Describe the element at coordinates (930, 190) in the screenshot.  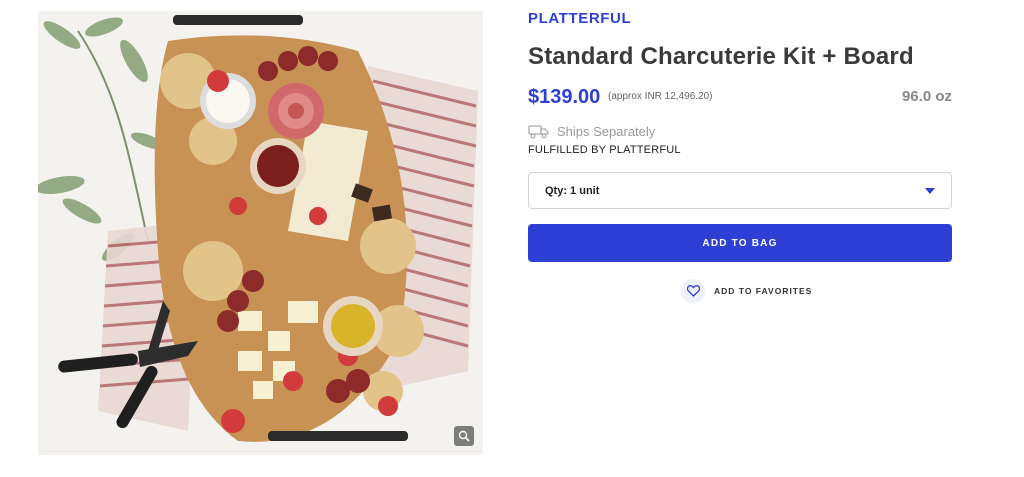
I see `caret-down-icon` at that location.